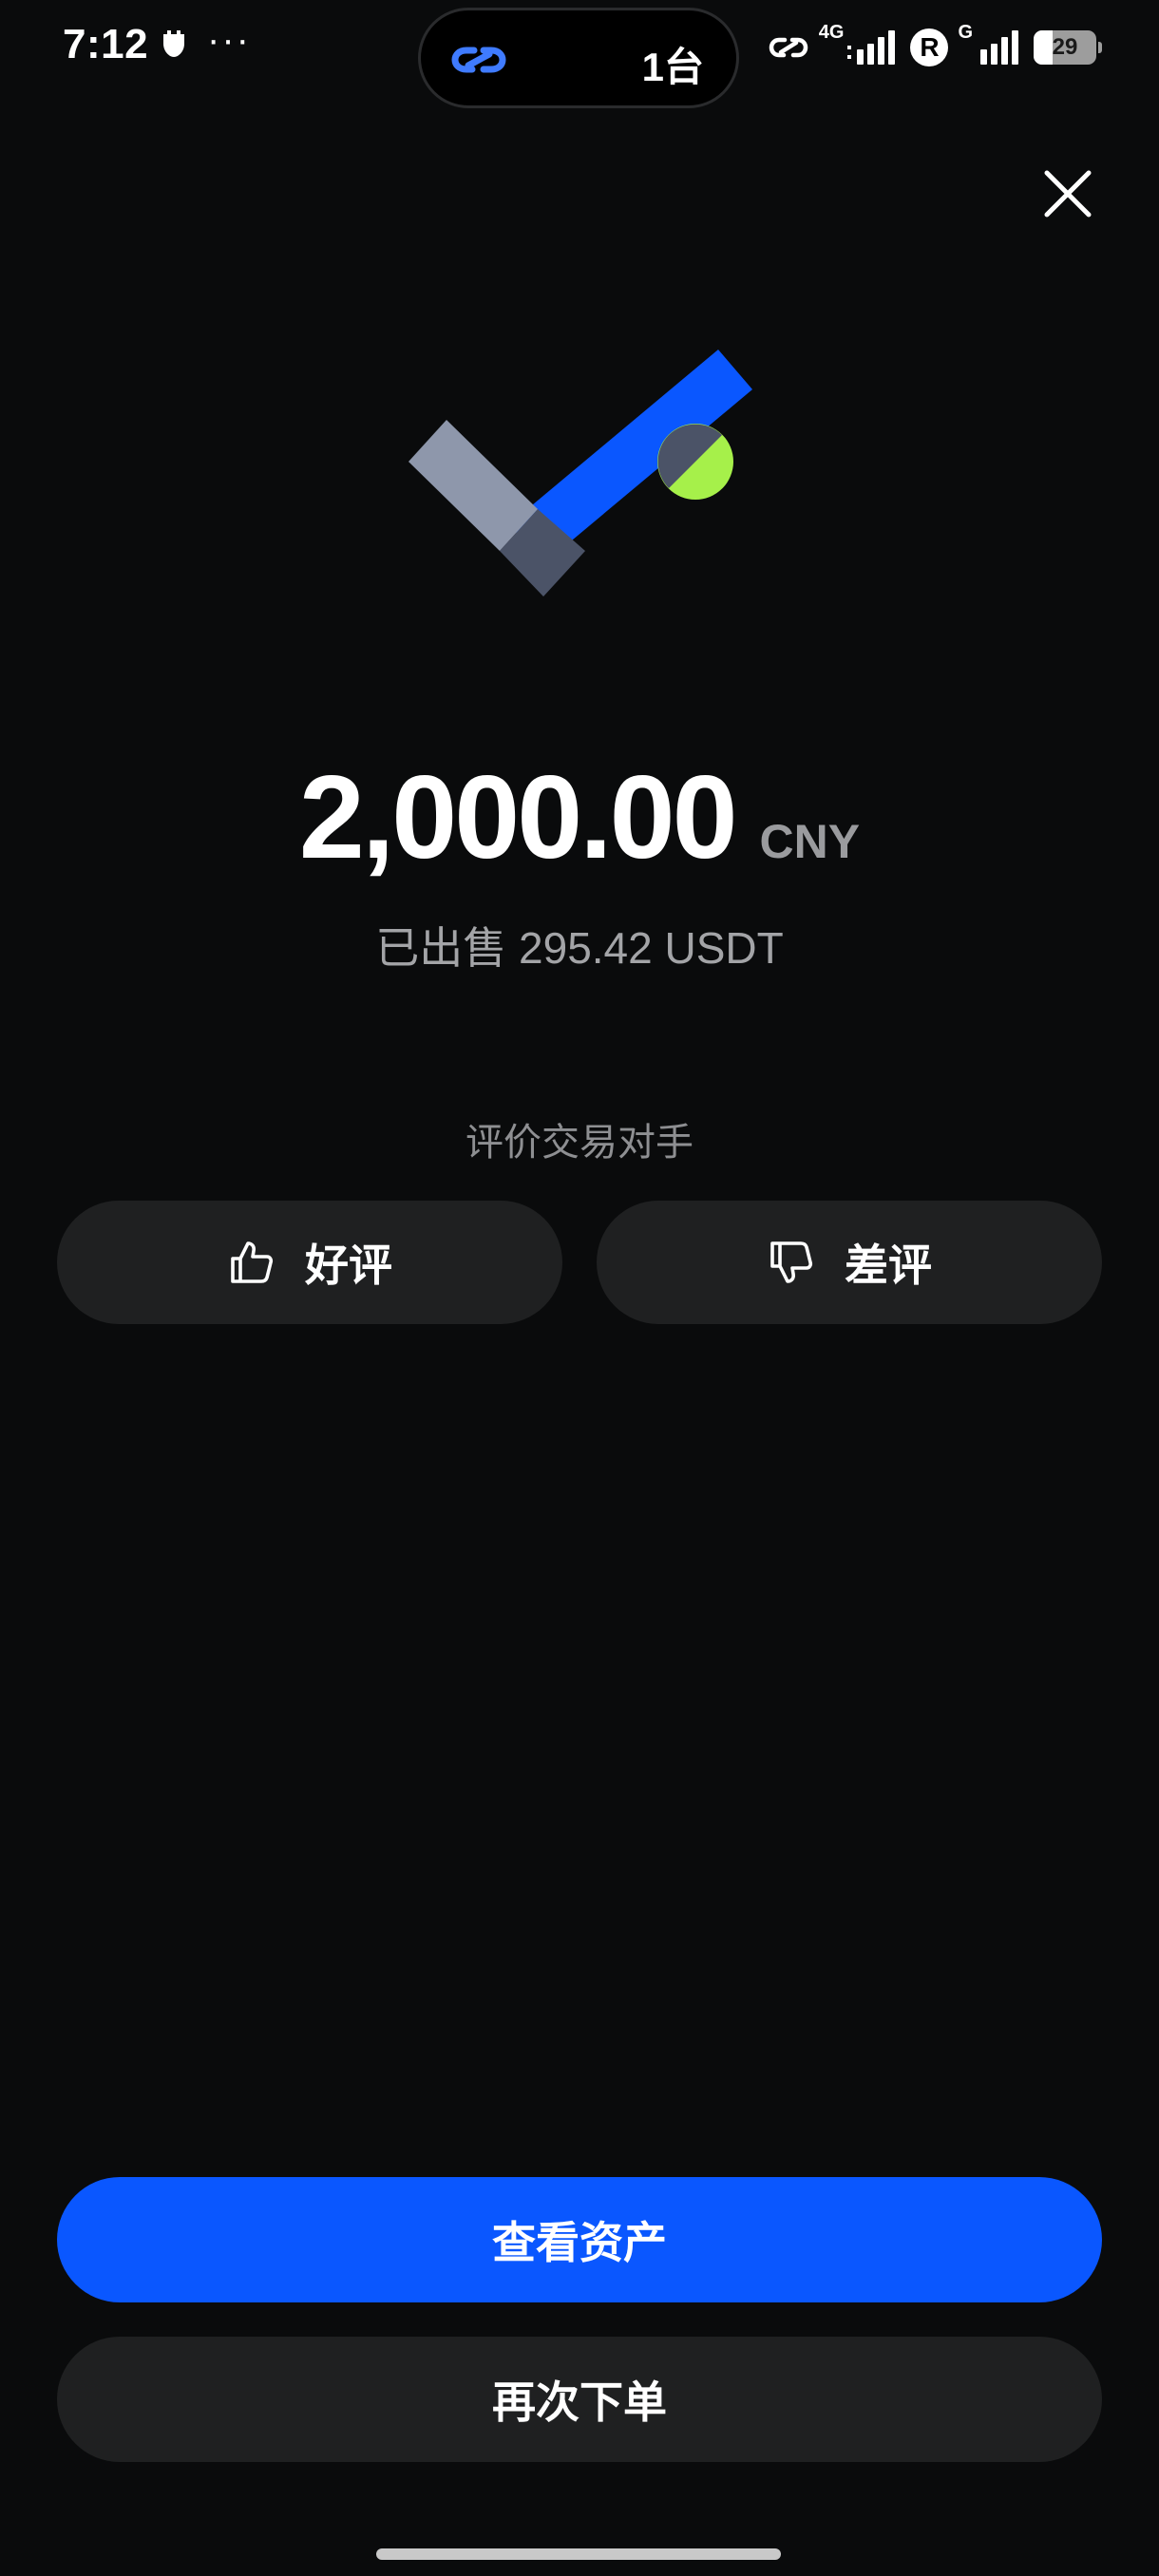  I want to click on amount-value: 2,000.00, so click(518, 817).